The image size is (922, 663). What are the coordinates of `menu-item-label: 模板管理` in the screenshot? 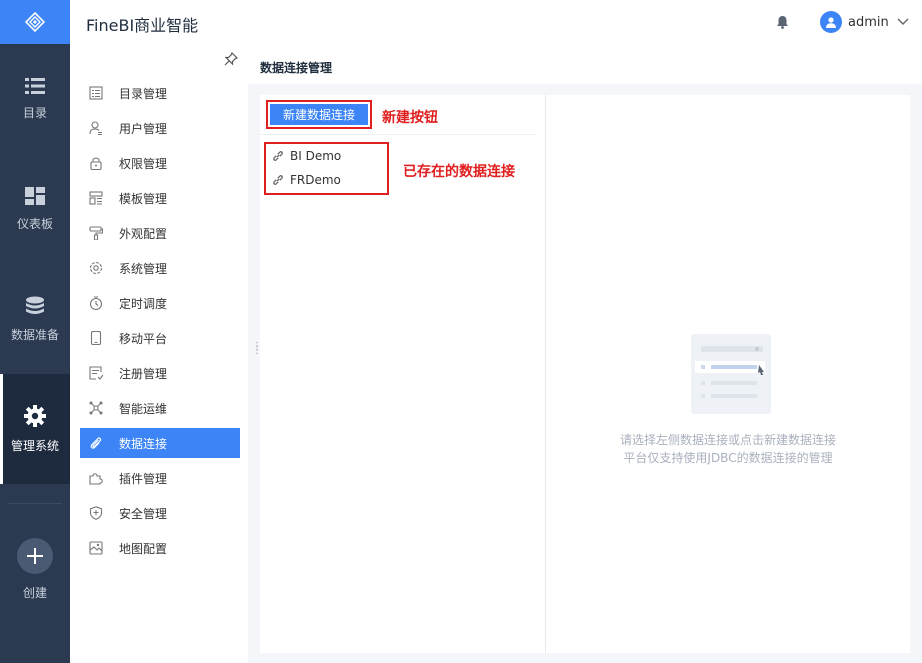 It's located at (143, 198).